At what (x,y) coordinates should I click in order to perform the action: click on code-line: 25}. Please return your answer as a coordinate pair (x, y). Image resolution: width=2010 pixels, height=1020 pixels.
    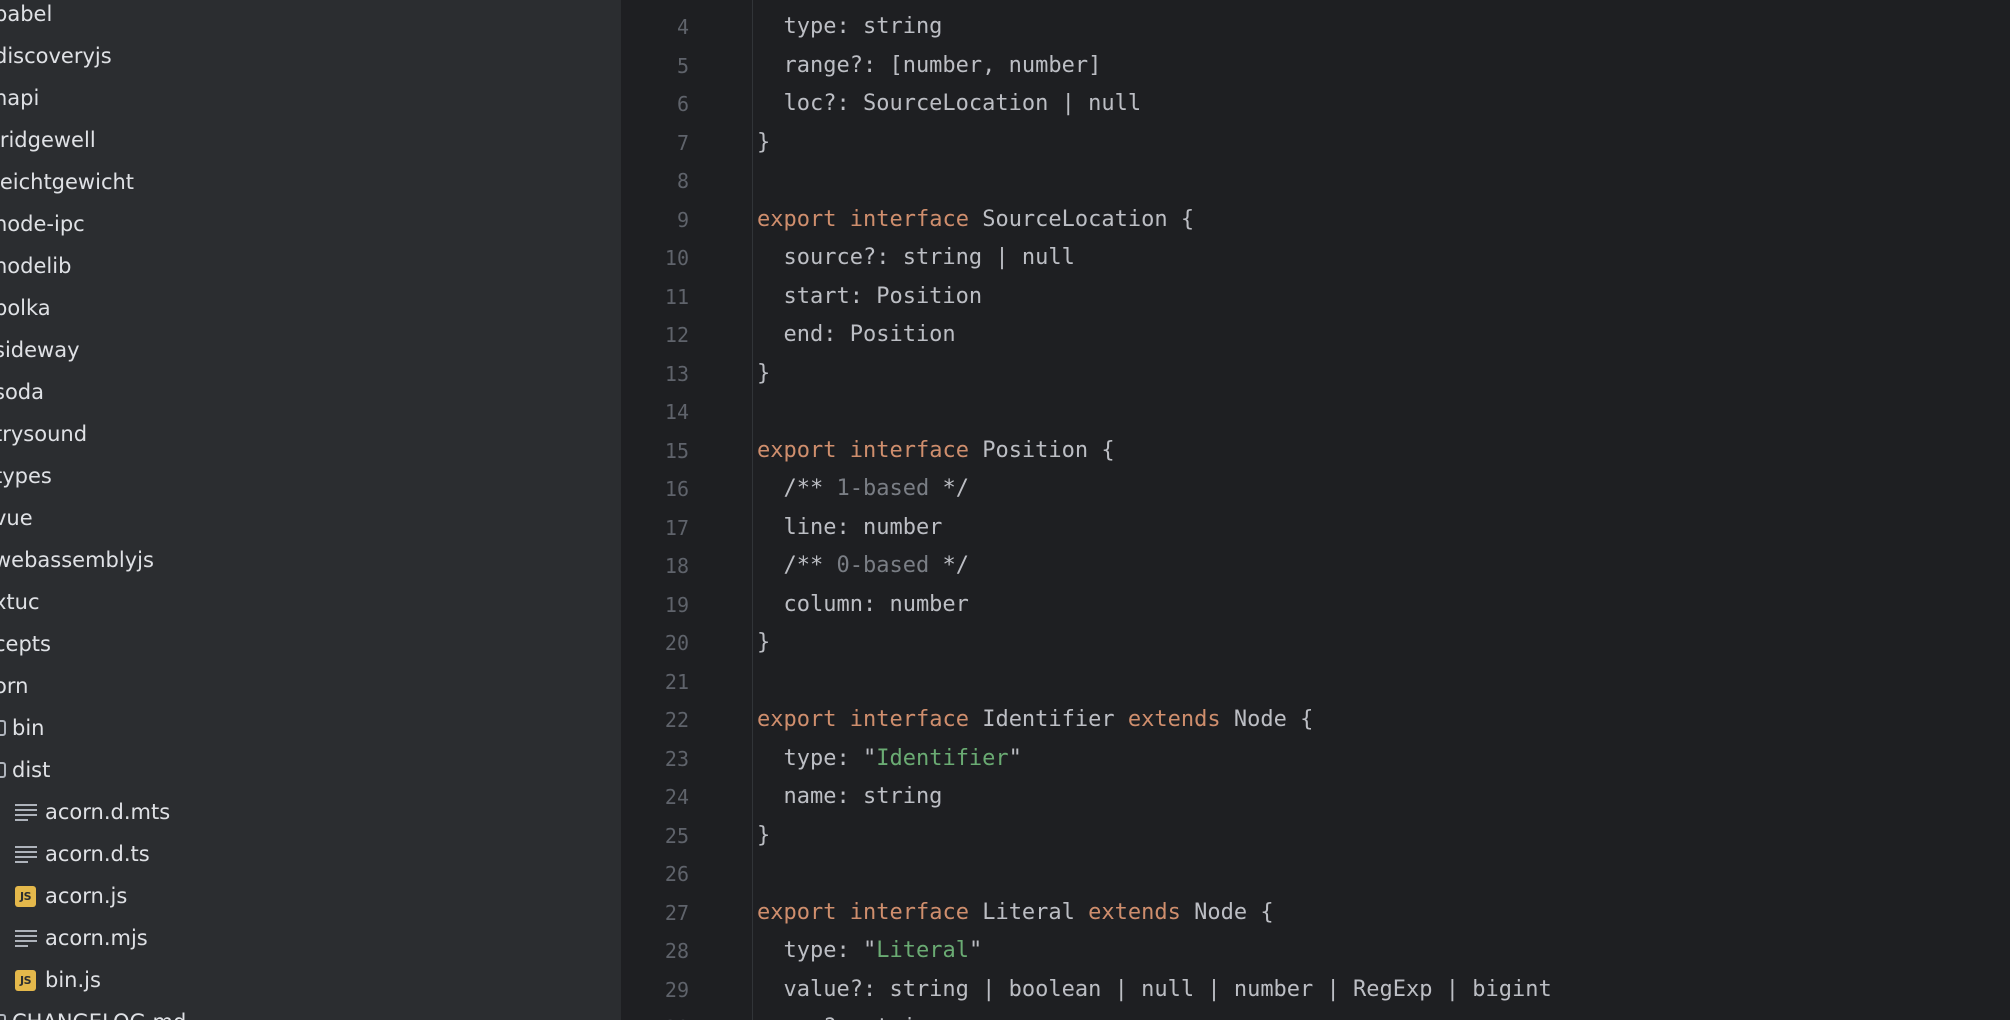
    Looking at the image, I should click on (1315, 836).